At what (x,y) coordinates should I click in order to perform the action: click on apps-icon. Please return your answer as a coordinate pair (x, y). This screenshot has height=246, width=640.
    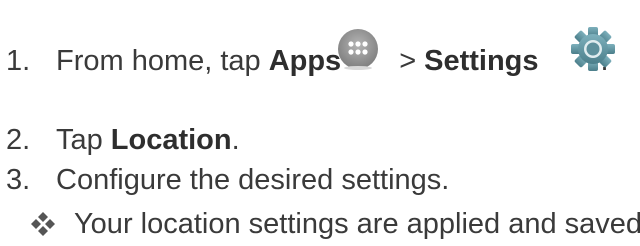
    Looking at the image, I should click on (358, 49).